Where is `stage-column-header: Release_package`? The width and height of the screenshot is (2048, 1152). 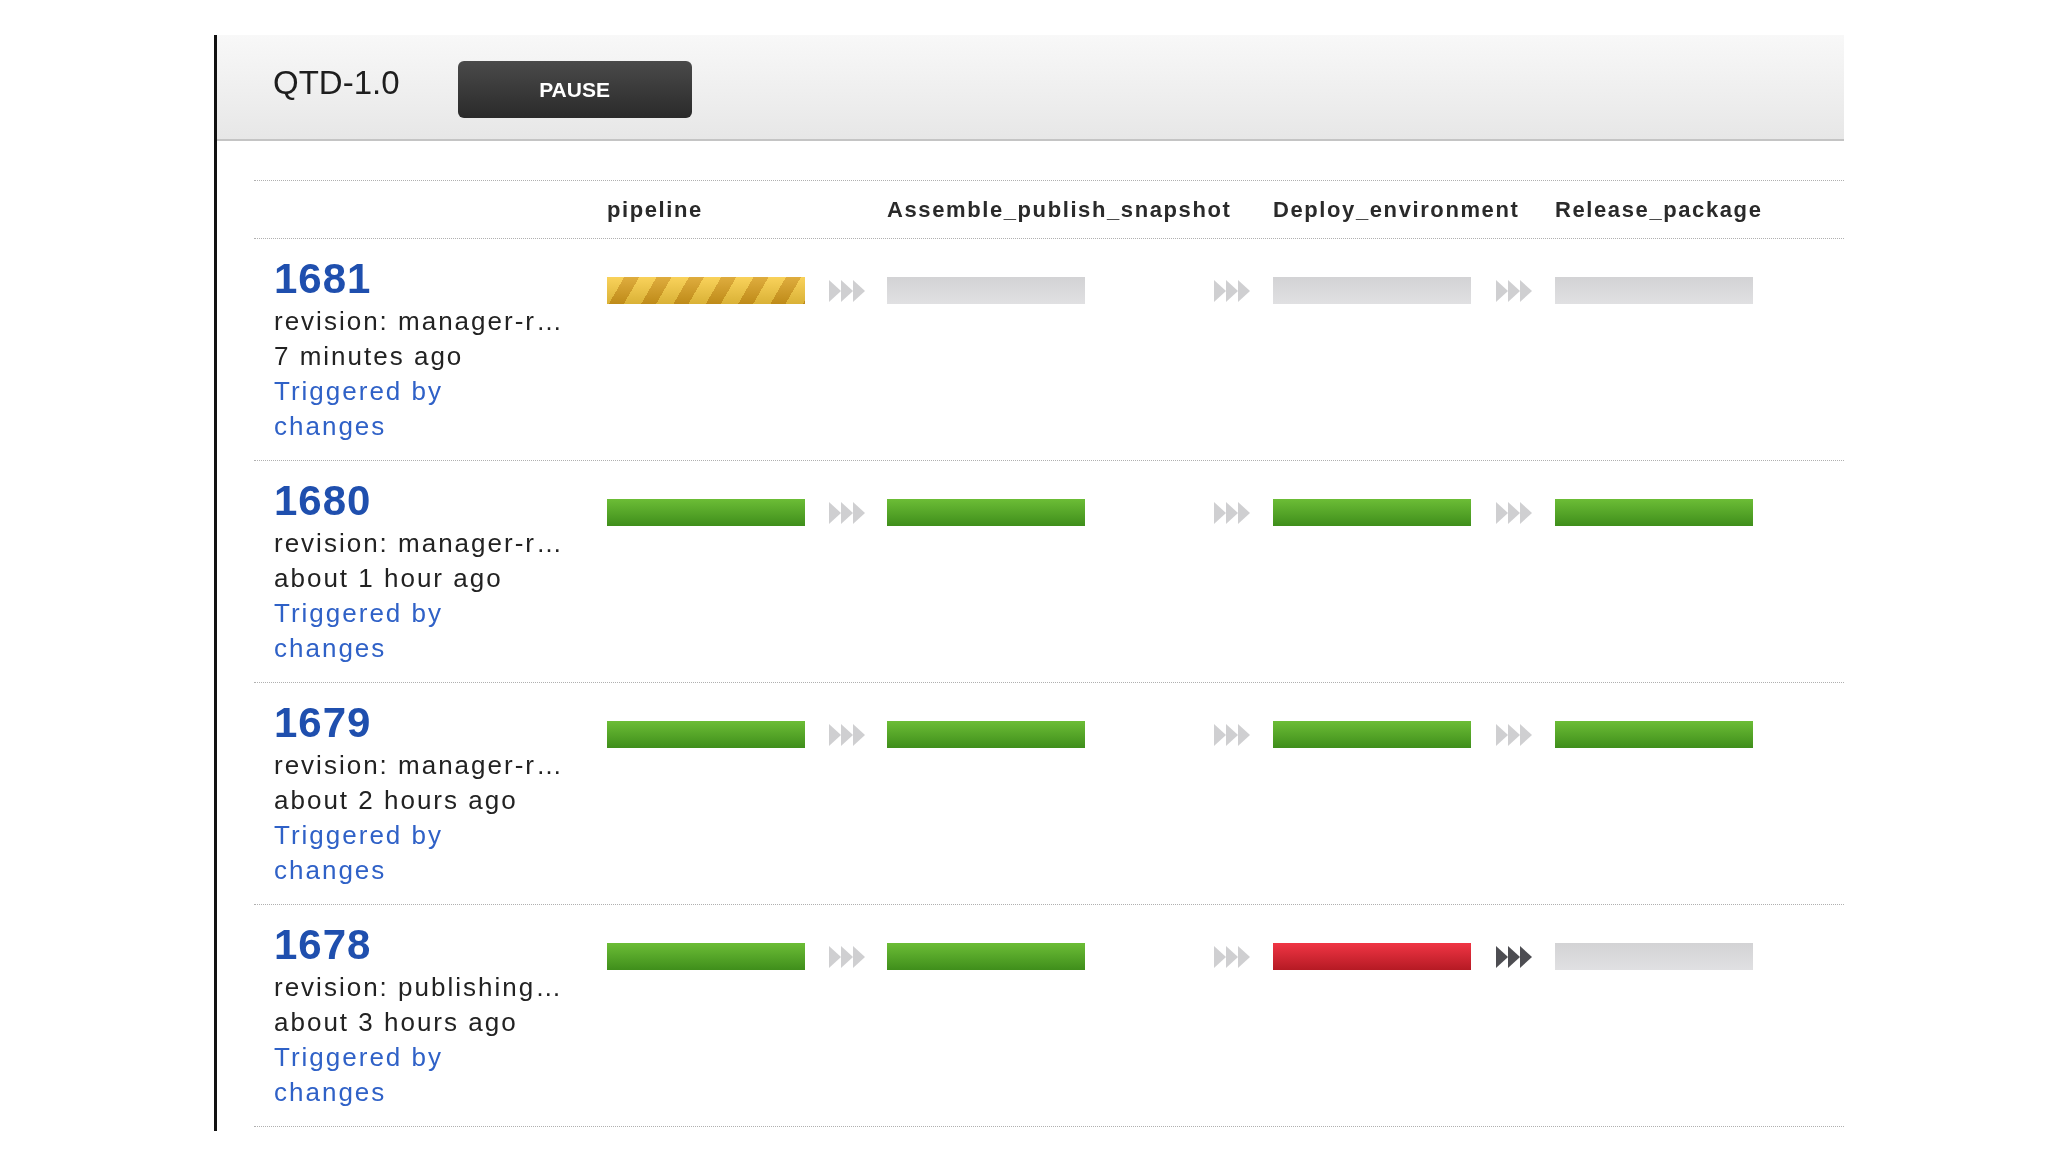
stage-column-header: Release_package is located at coordinates (1659, 209).